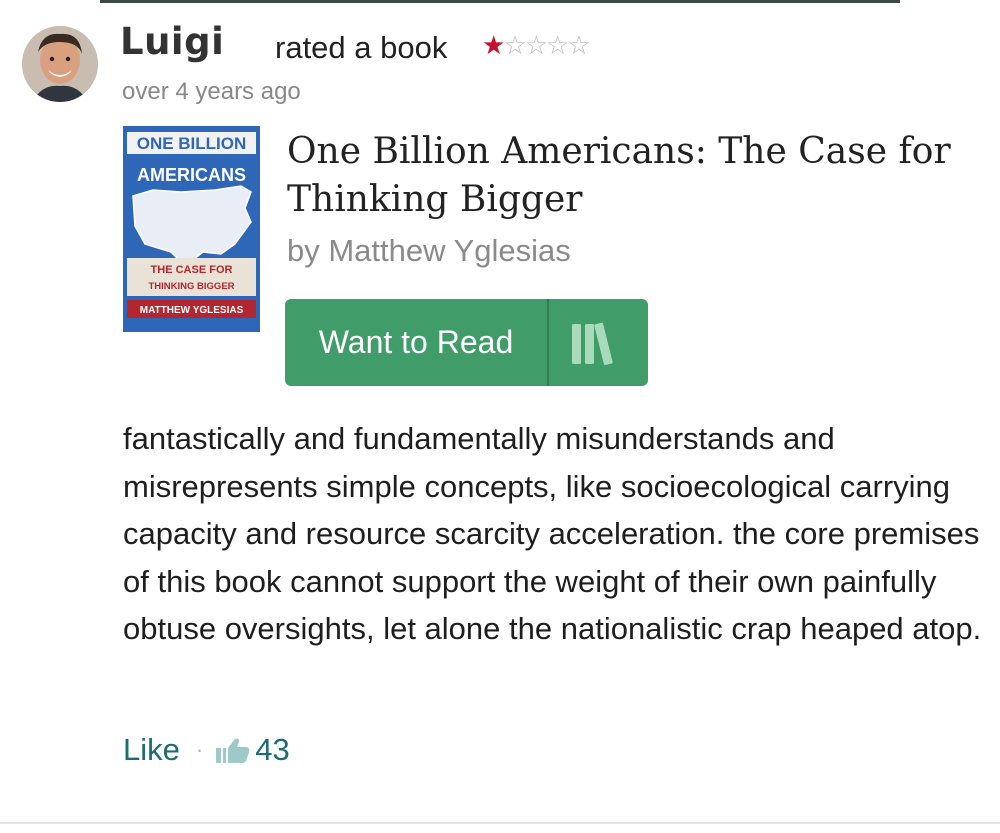  I want to click on bookshelf-icon, so click(598, 343).